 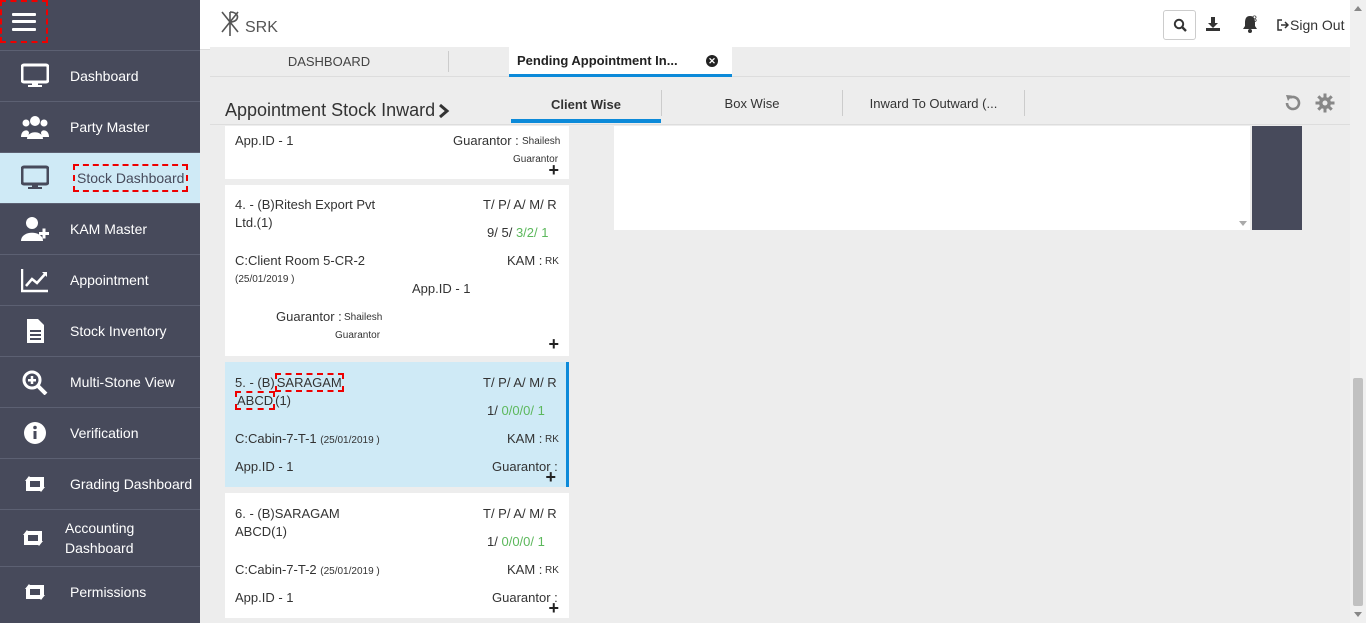 I want to click on m-value: 2/, so click(x=532, y=232).